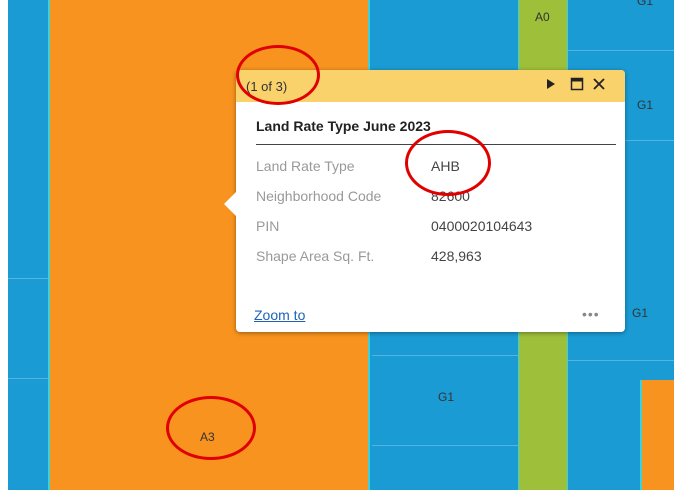  What do you see at coordinates (343, 126) in the screenshot?
I see `popup-title: Land Rate Type June 2023` at bounding box center [343, 126].